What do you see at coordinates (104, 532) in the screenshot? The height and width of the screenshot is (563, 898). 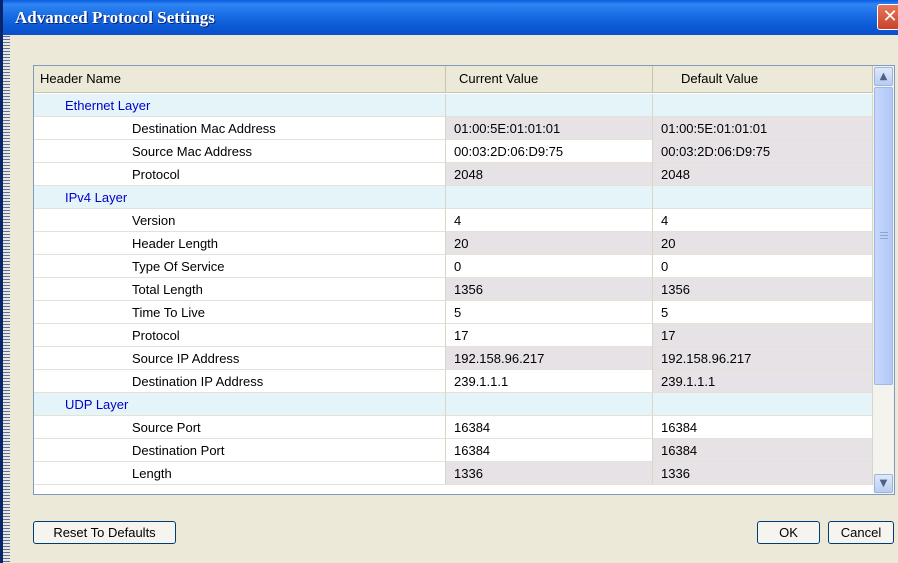 I see `reset-to-defaults-button: Reset To Defaults` at bounding box center [104, 532].